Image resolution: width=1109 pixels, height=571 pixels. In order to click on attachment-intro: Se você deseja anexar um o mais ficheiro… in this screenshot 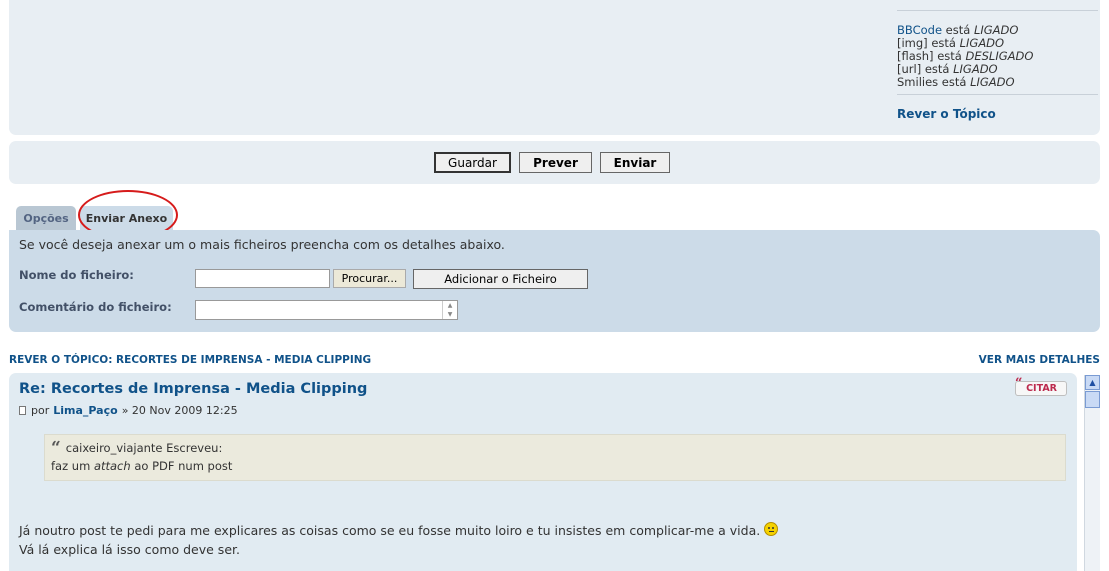, I will do `click(262, 244)`.